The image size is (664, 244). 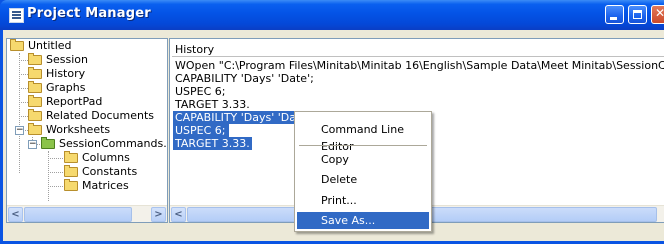 What do you see at coordinates (339, 179) in the screenshot?
I see `menu-item-label: Delete` at bounding box center [339, 179].